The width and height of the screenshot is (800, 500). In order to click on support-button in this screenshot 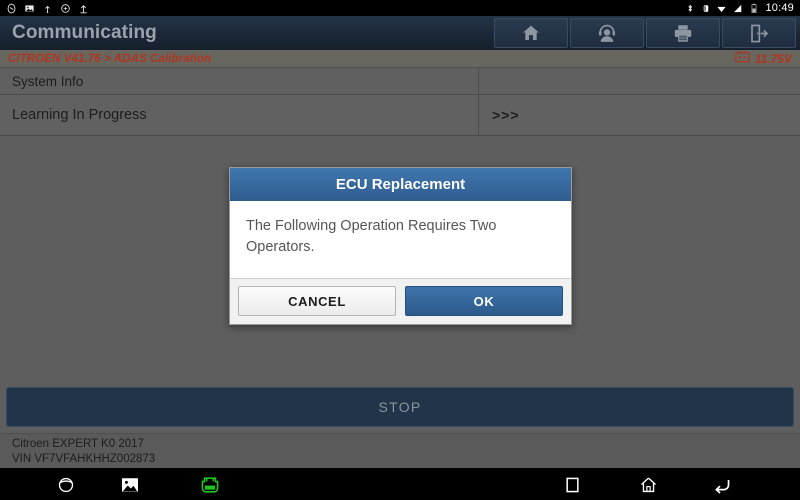, I will do `click(607, 33)`.